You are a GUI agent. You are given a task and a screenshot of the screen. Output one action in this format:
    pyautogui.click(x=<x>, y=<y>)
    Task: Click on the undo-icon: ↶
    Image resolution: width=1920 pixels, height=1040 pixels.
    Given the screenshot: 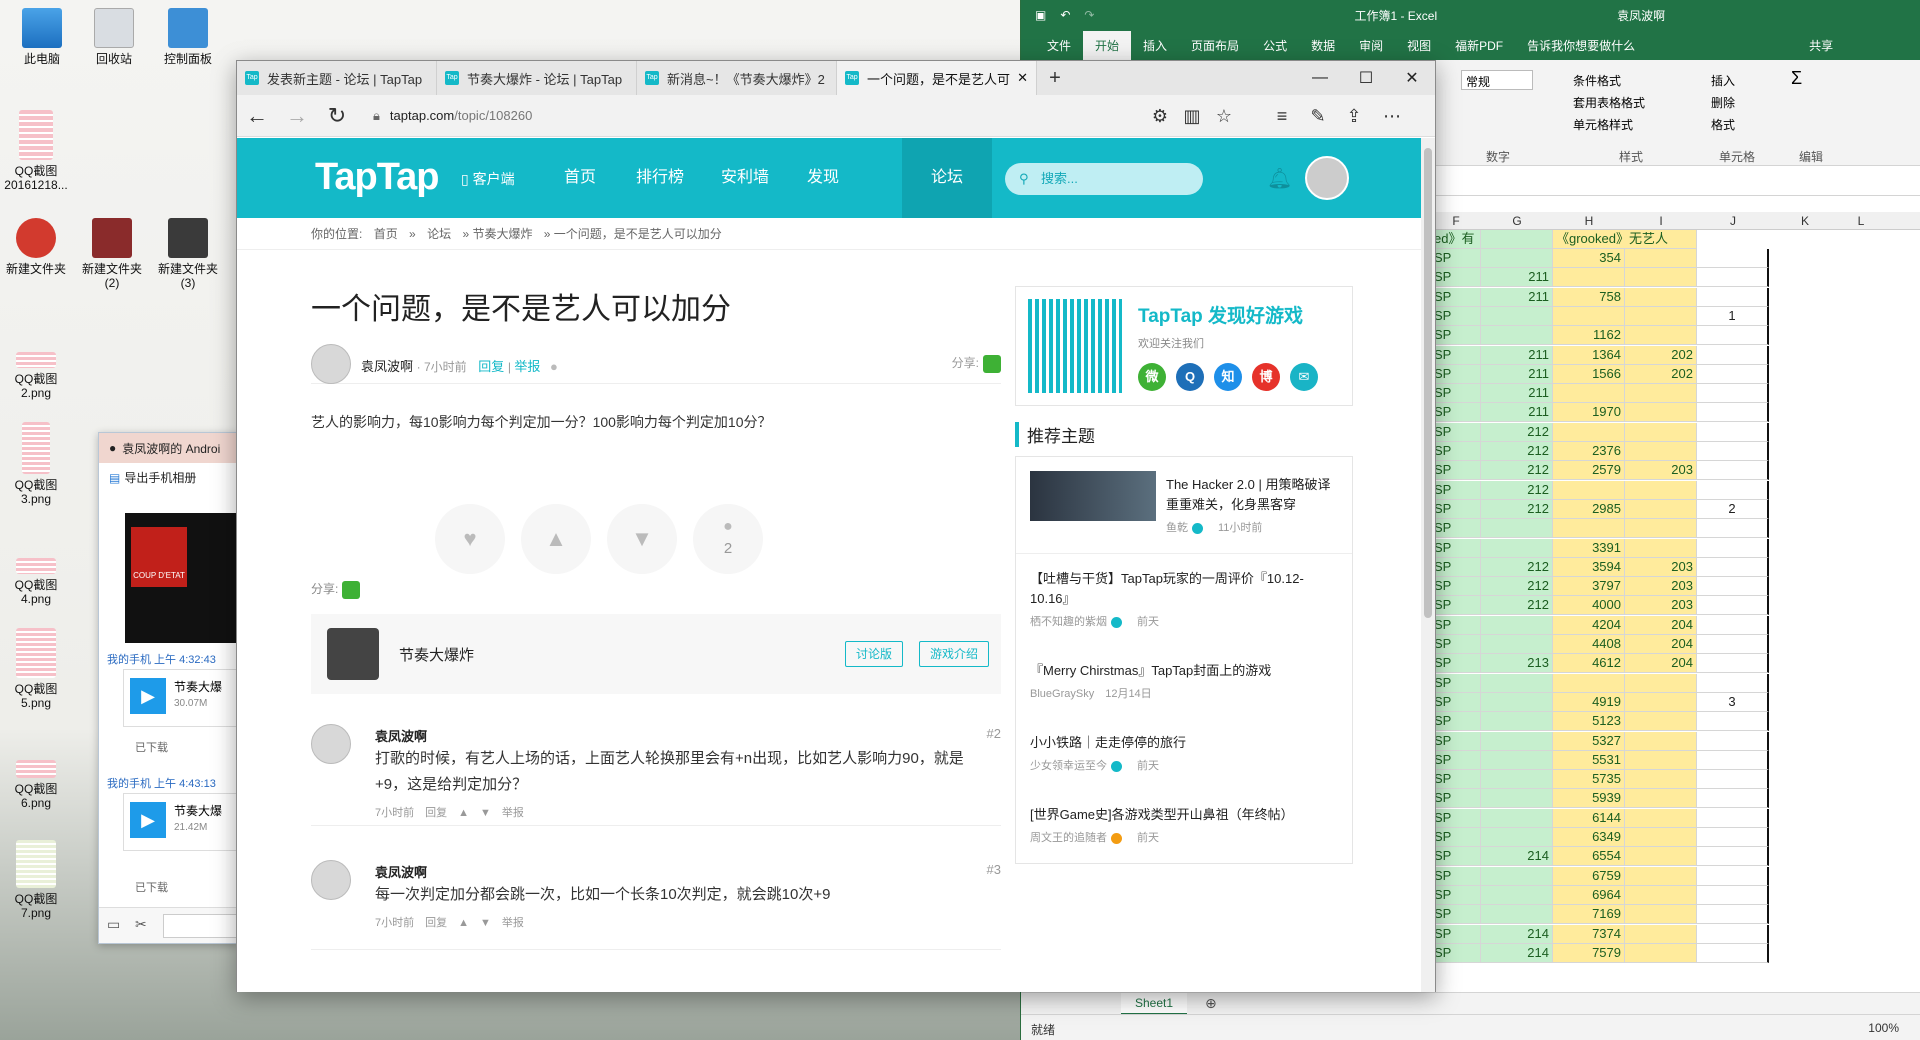 What is the action you would take?
    pyautogui.click(x=1065, y=15)
    